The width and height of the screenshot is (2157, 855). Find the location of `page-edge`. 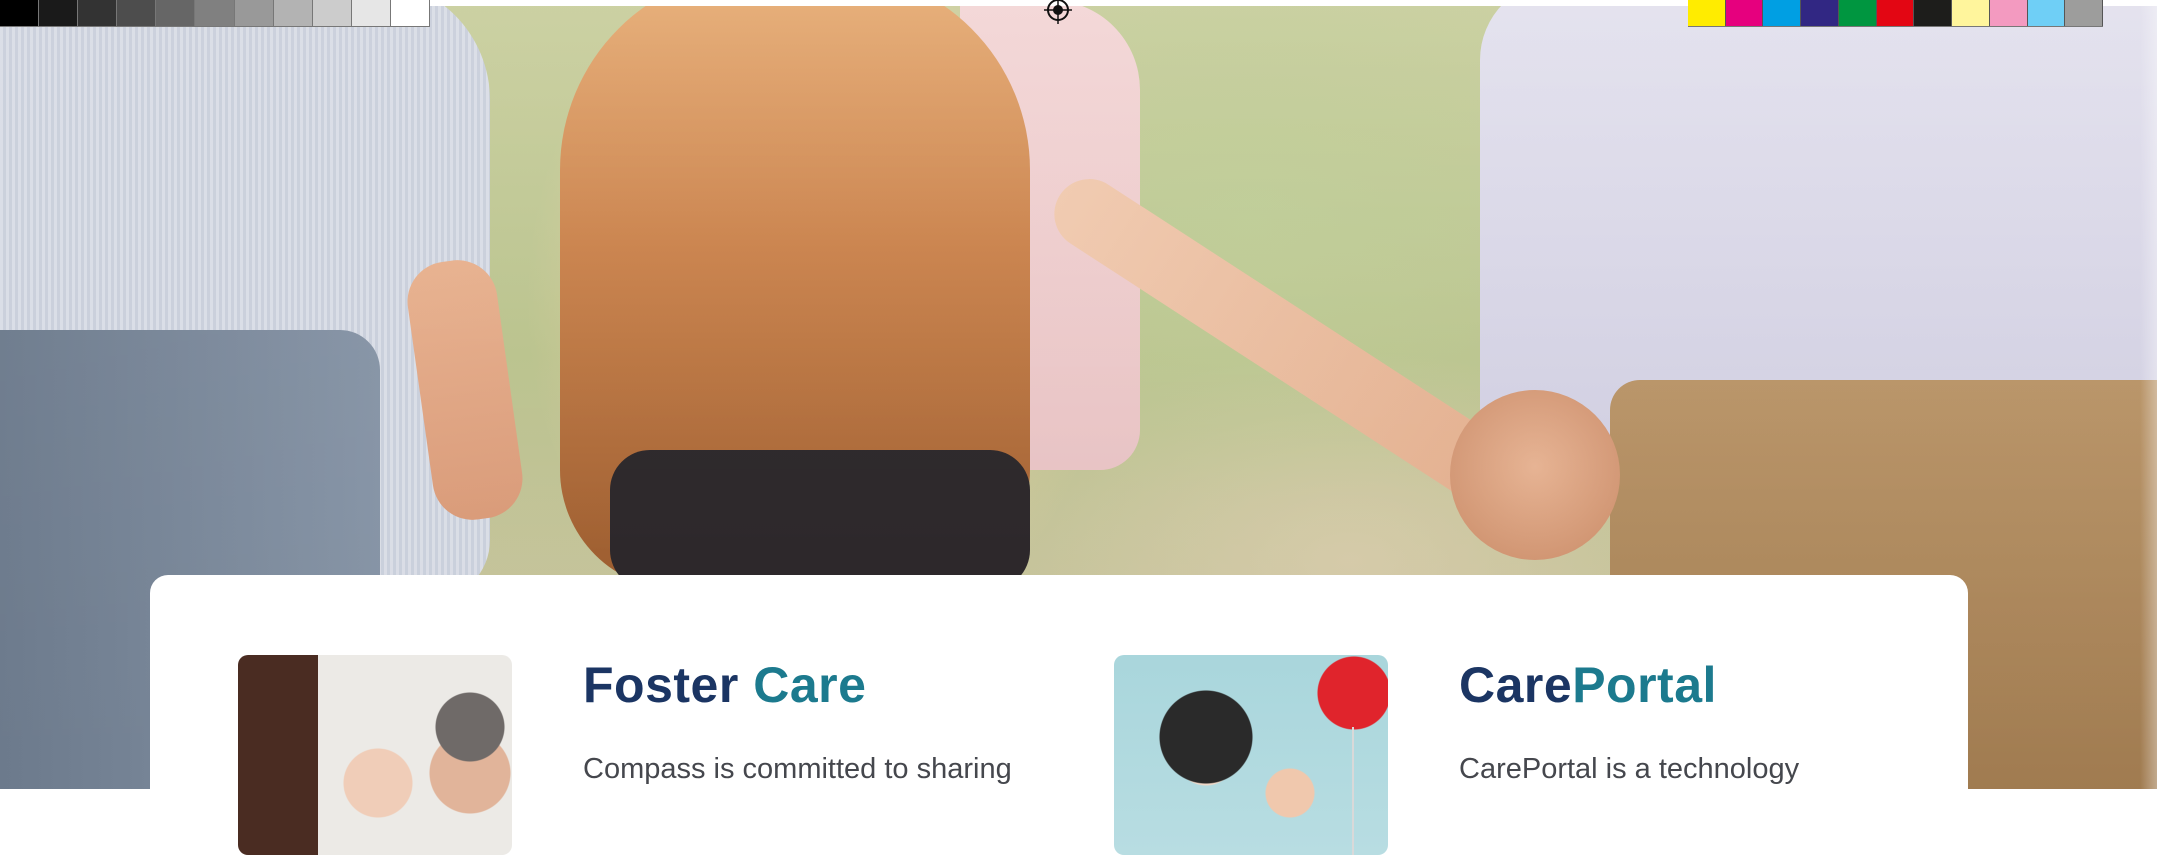

page-edge is located at coordinates (2148, 394).